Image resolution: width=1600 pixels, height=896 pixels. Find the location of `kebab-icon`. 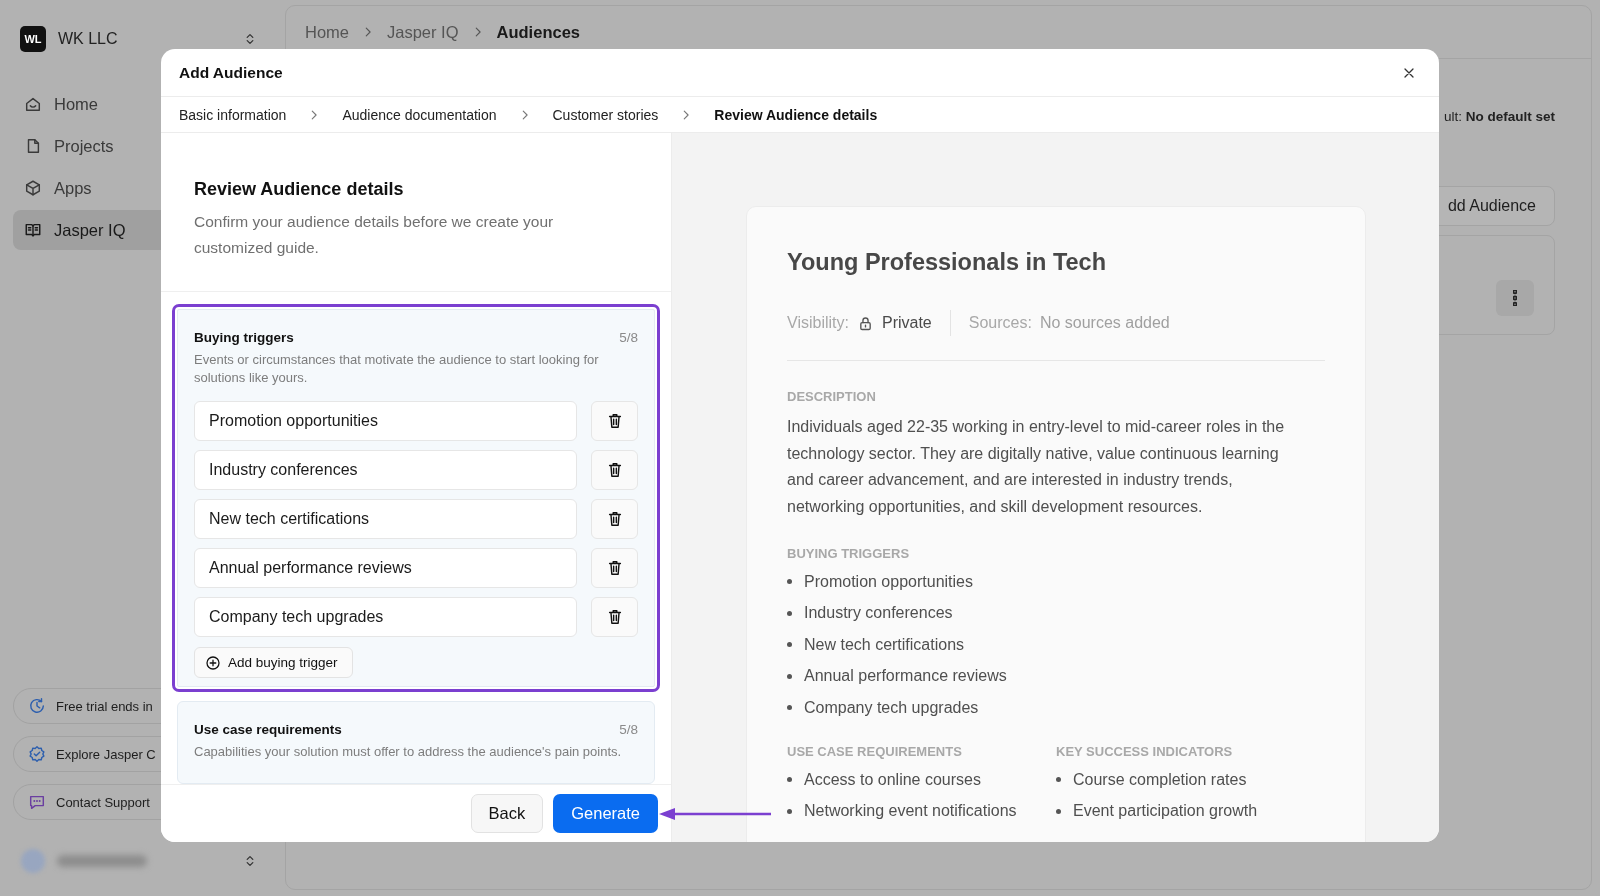

kebab-icon is located at coordinates (1515, 298).